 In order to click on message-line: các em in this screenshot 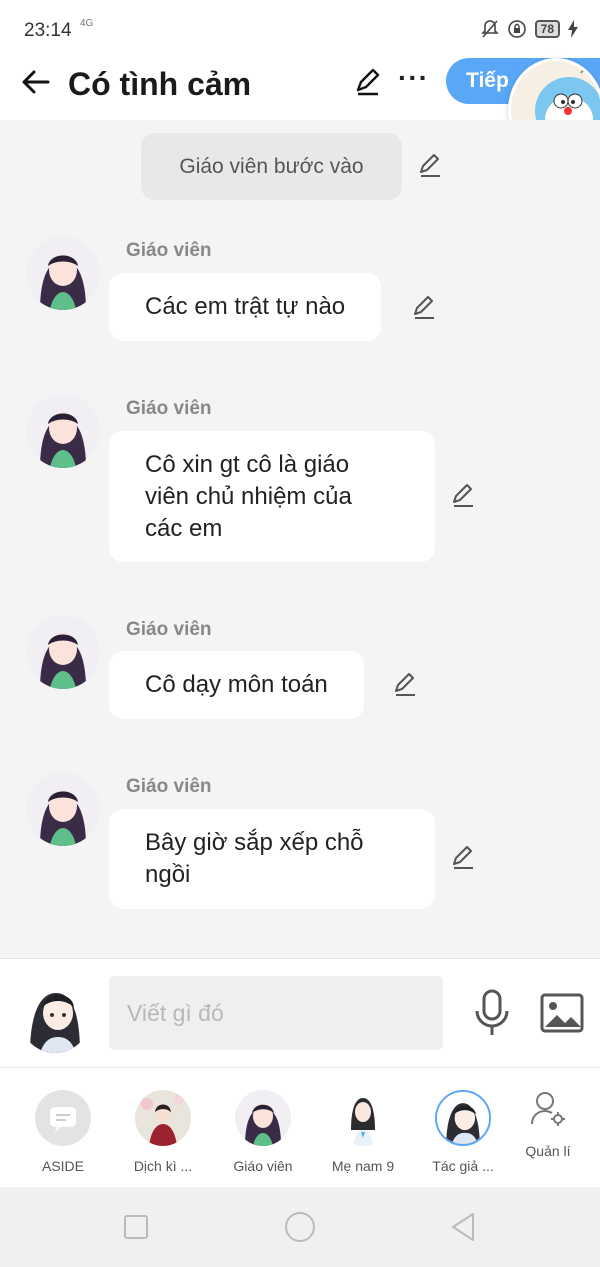, I will do `click(184, 528)`.